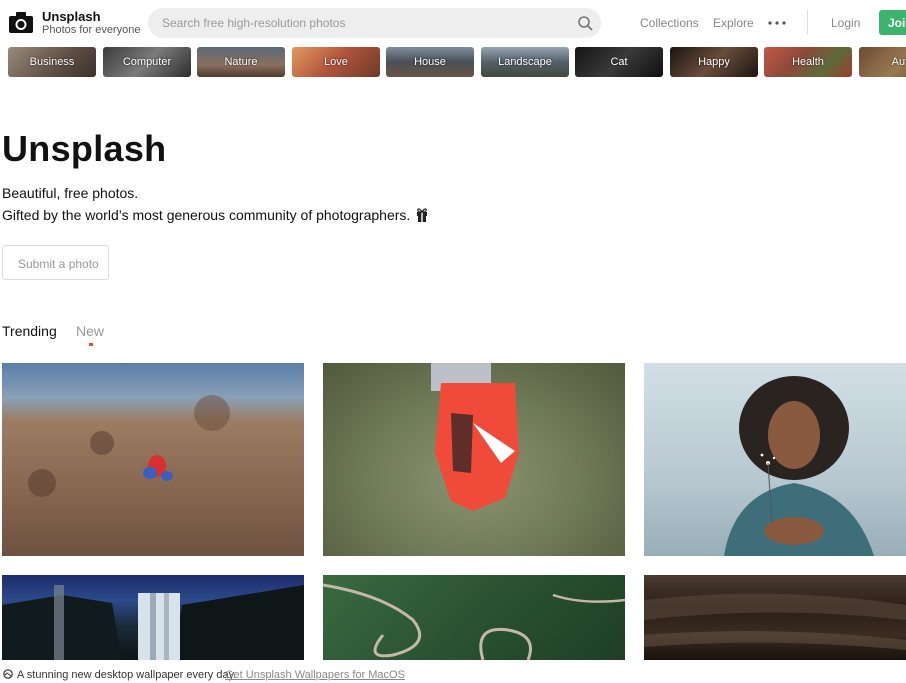 The image size is (906, 683). Describe the element at coordinates (71, 16) in the screenshot. I see `brand-name: Unsplash` at that location.